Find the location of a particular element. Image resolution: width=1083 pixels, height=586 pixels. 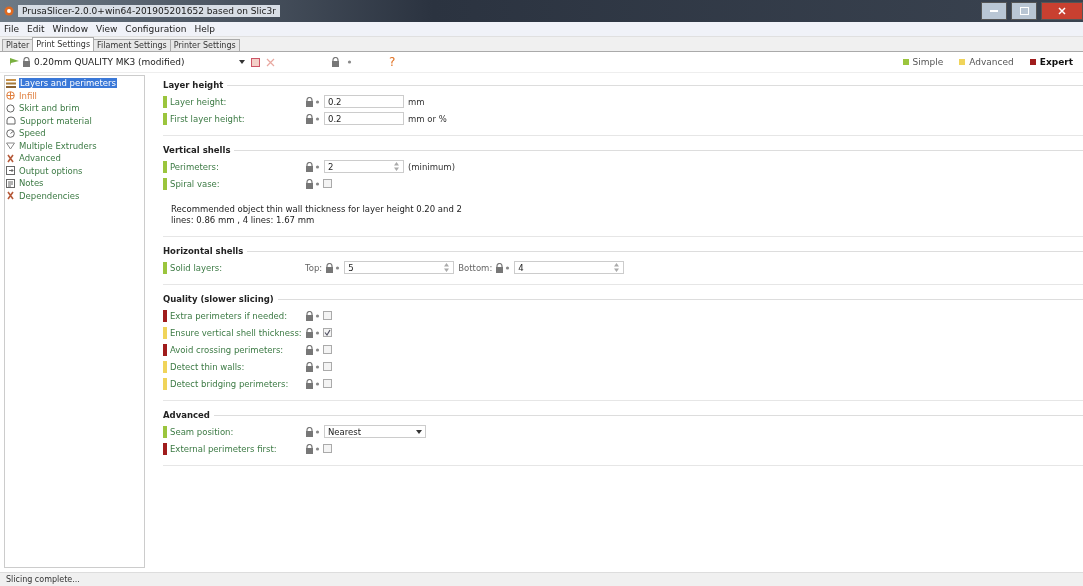

menu-item: Edit is located at coordinates (36, 29).